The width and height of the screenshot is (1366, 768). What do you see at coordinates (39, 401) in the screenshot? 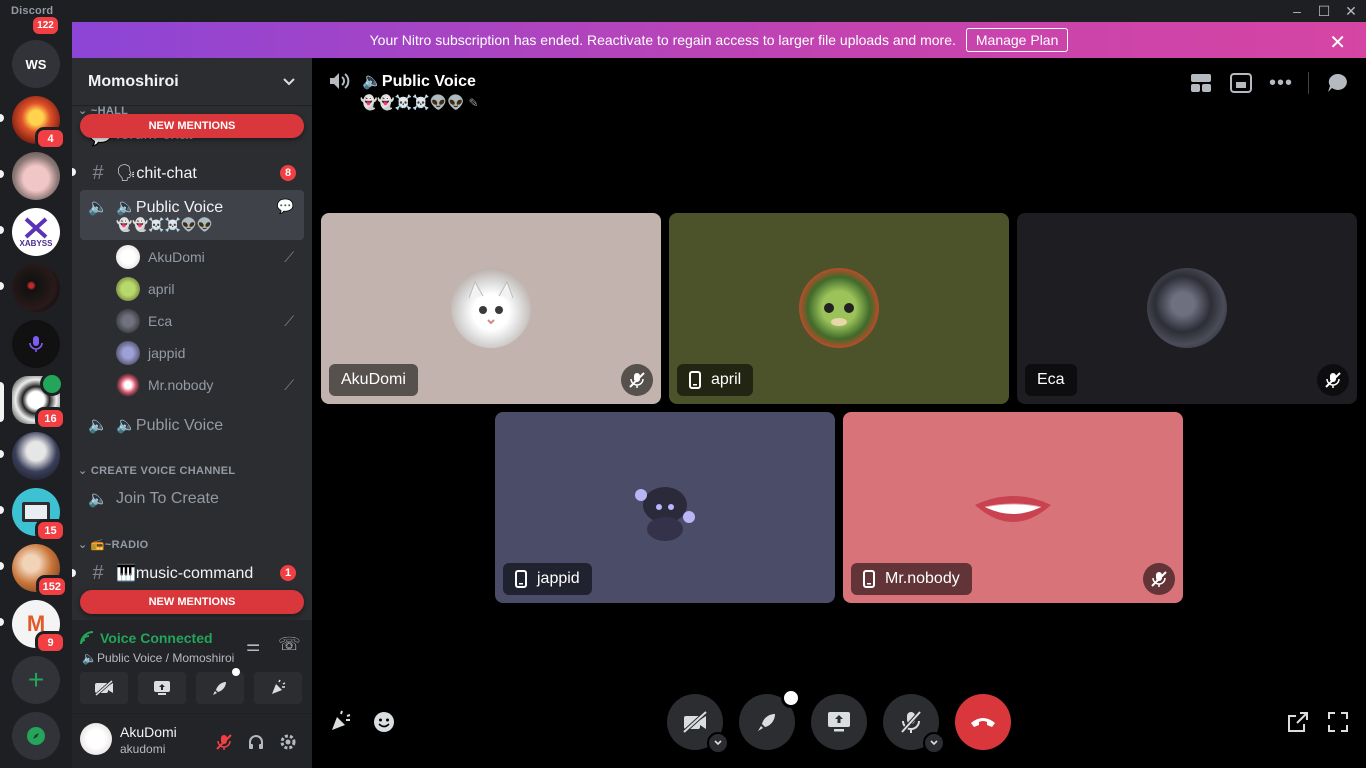
I see `server-momoshiroi: 16` at bounding box center [39, 401].